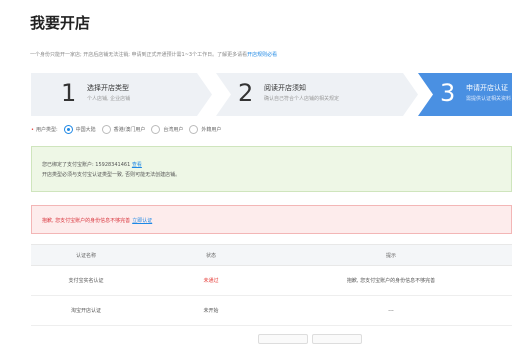 The image size is (512, 344). I want to click on radio-foreign-label: 外籍用户, so click(211, 130).